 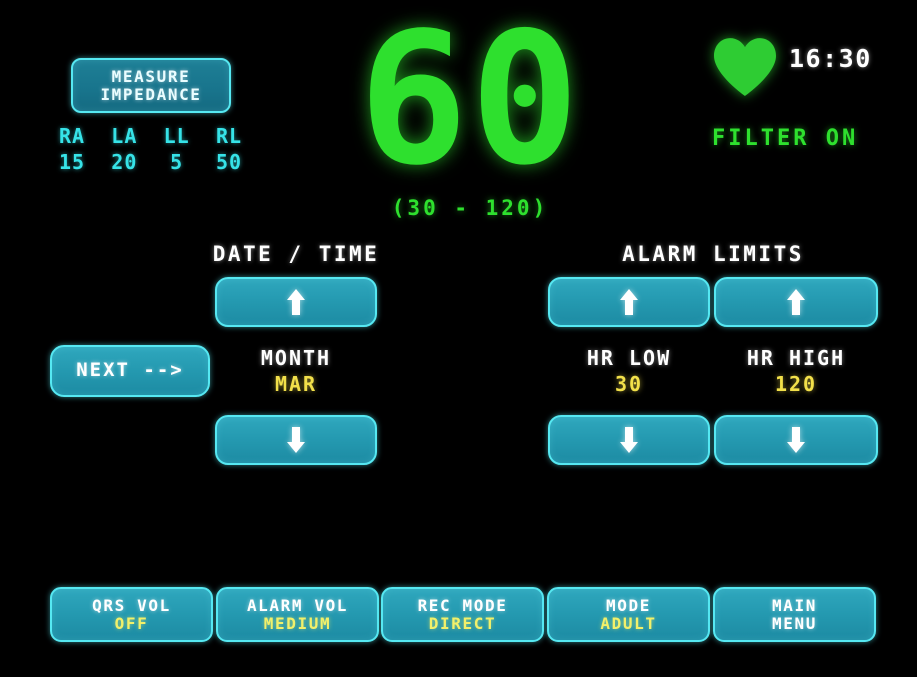 What do you see at coordinates (713, 254) in the screenshot?
I see `alarm-limits-section-title: ALARM LIMITS` at bounding box center [713, 254].